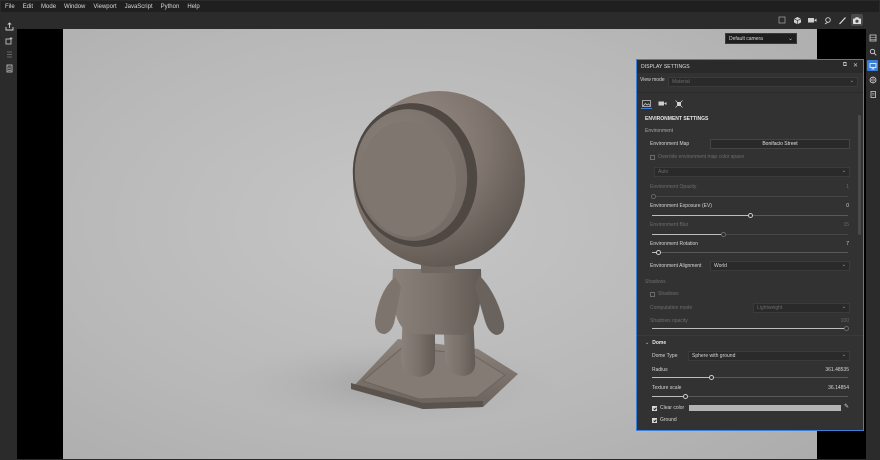 The width and height of the screenshot is (880, 460). What do you see at coordinates (757, 420) in the screenshot?
I see `ground-row: Ground` at bounding box center [757, 420].